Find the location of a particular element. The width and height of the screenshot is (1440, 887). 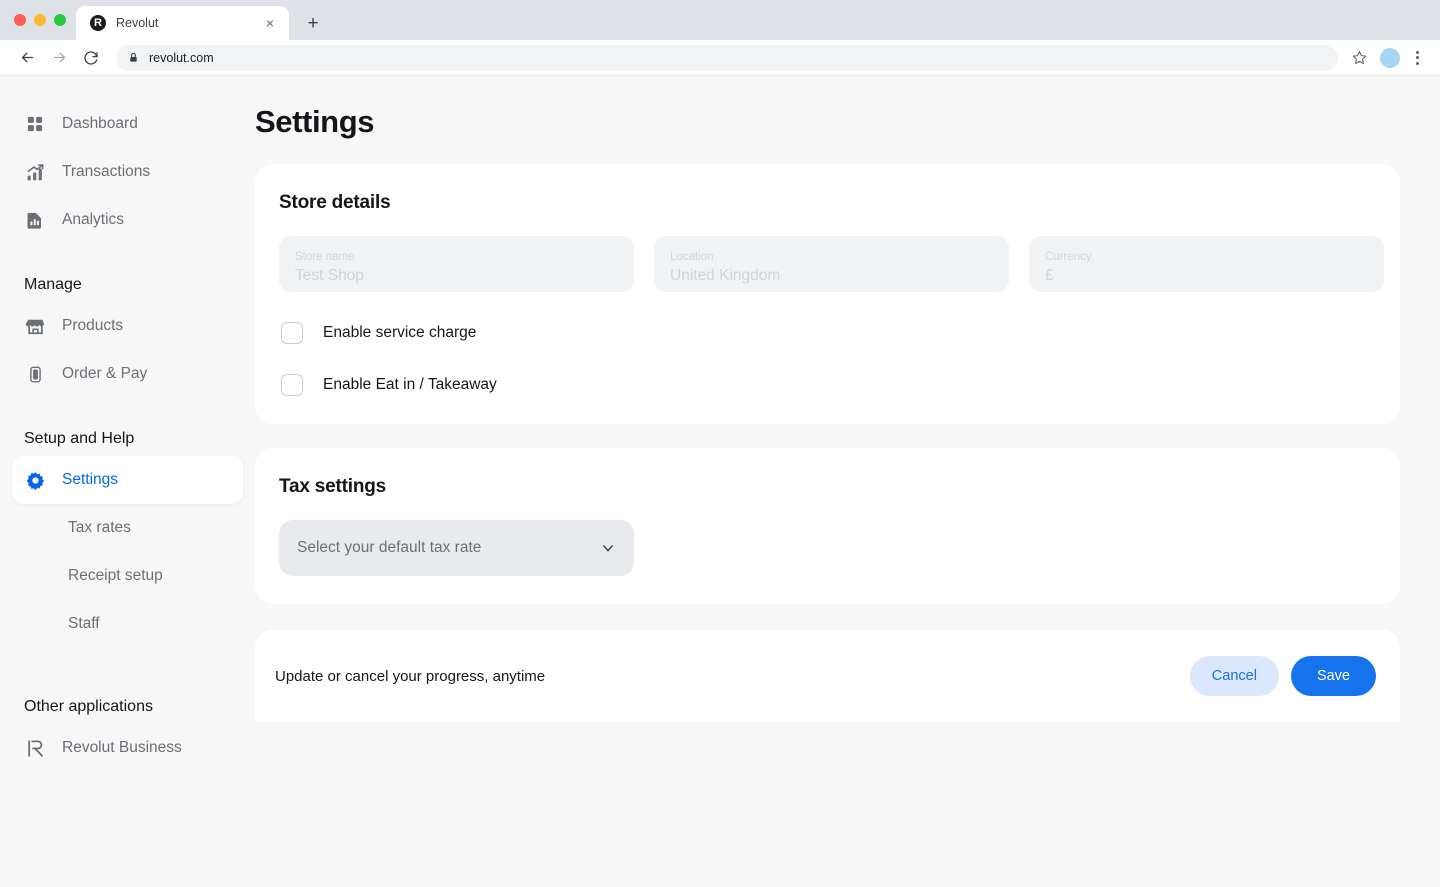

default-tax-rate-select: Select your default tax rate is located at coordinates (456, 548).